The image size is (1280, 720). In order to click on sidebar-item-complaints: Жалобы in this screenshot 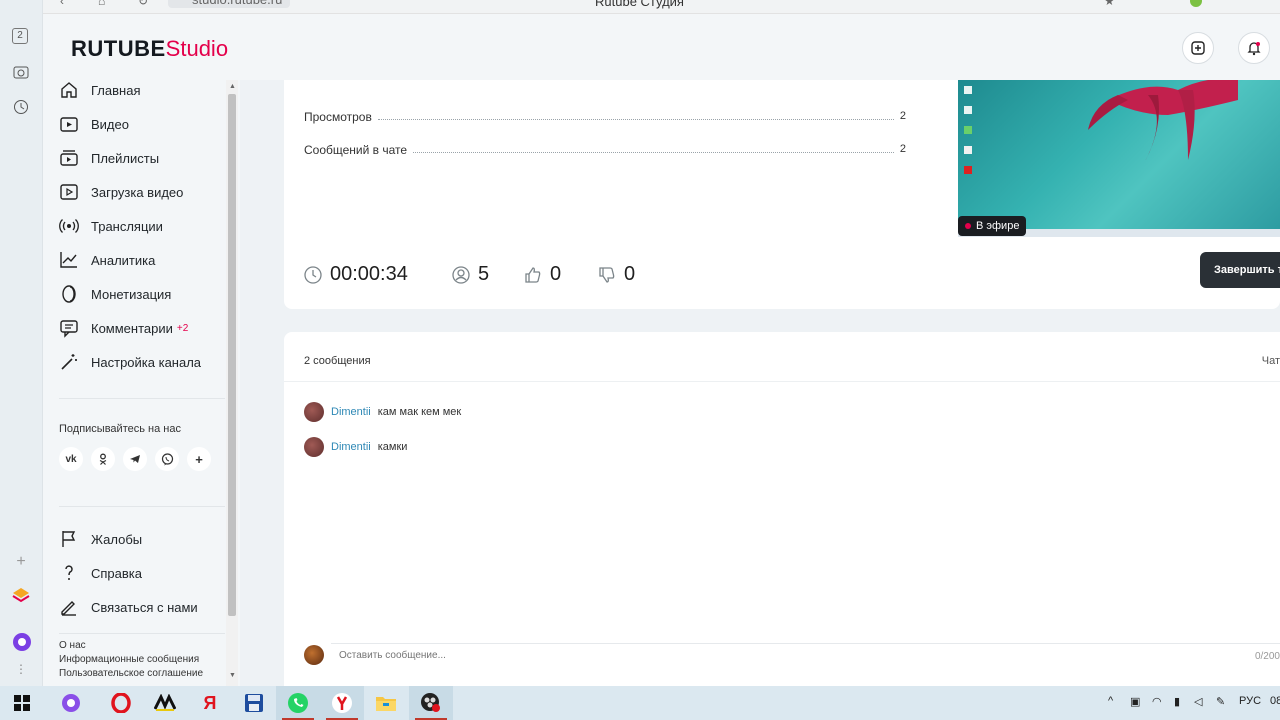, I will do `click(100, 539)`.